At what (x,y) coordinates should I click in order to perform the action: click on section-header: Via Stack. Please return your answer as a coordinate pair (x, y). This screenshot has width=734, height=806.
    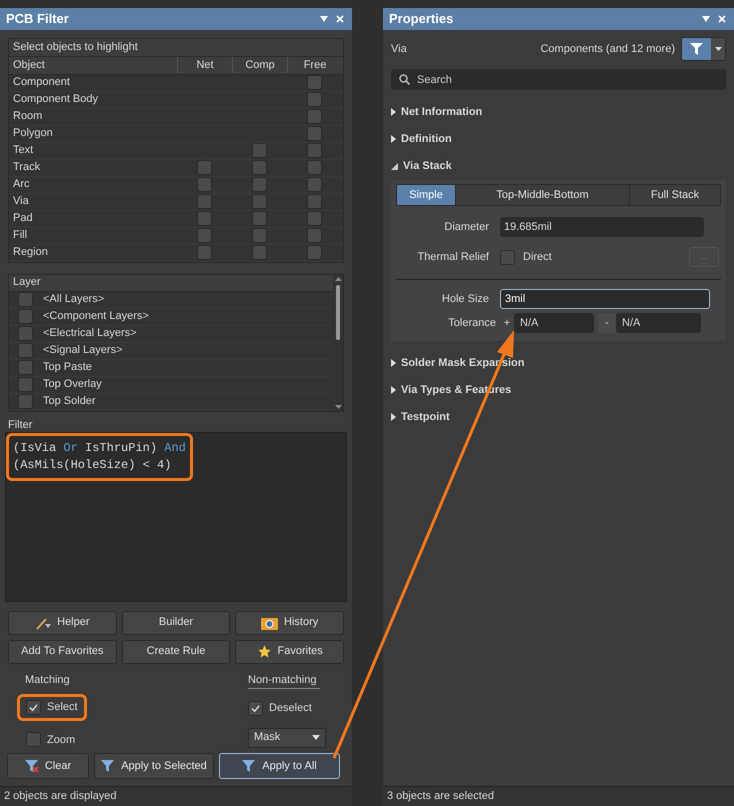
    Looking at the image, I should click on (558, 166).